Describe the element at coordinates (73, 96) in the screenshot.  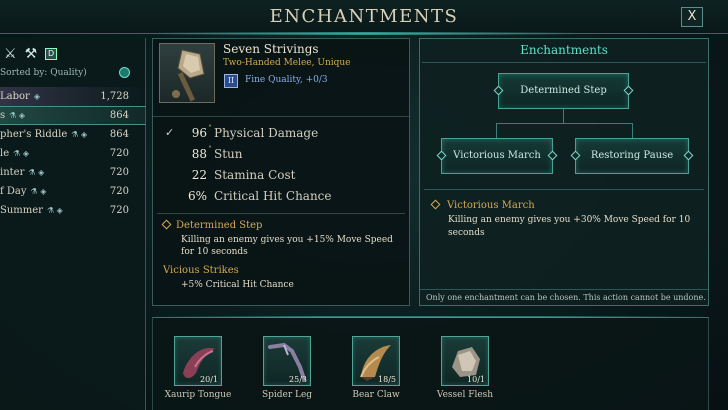
I see `list-item: Labor ◈ 1,728` at that location.